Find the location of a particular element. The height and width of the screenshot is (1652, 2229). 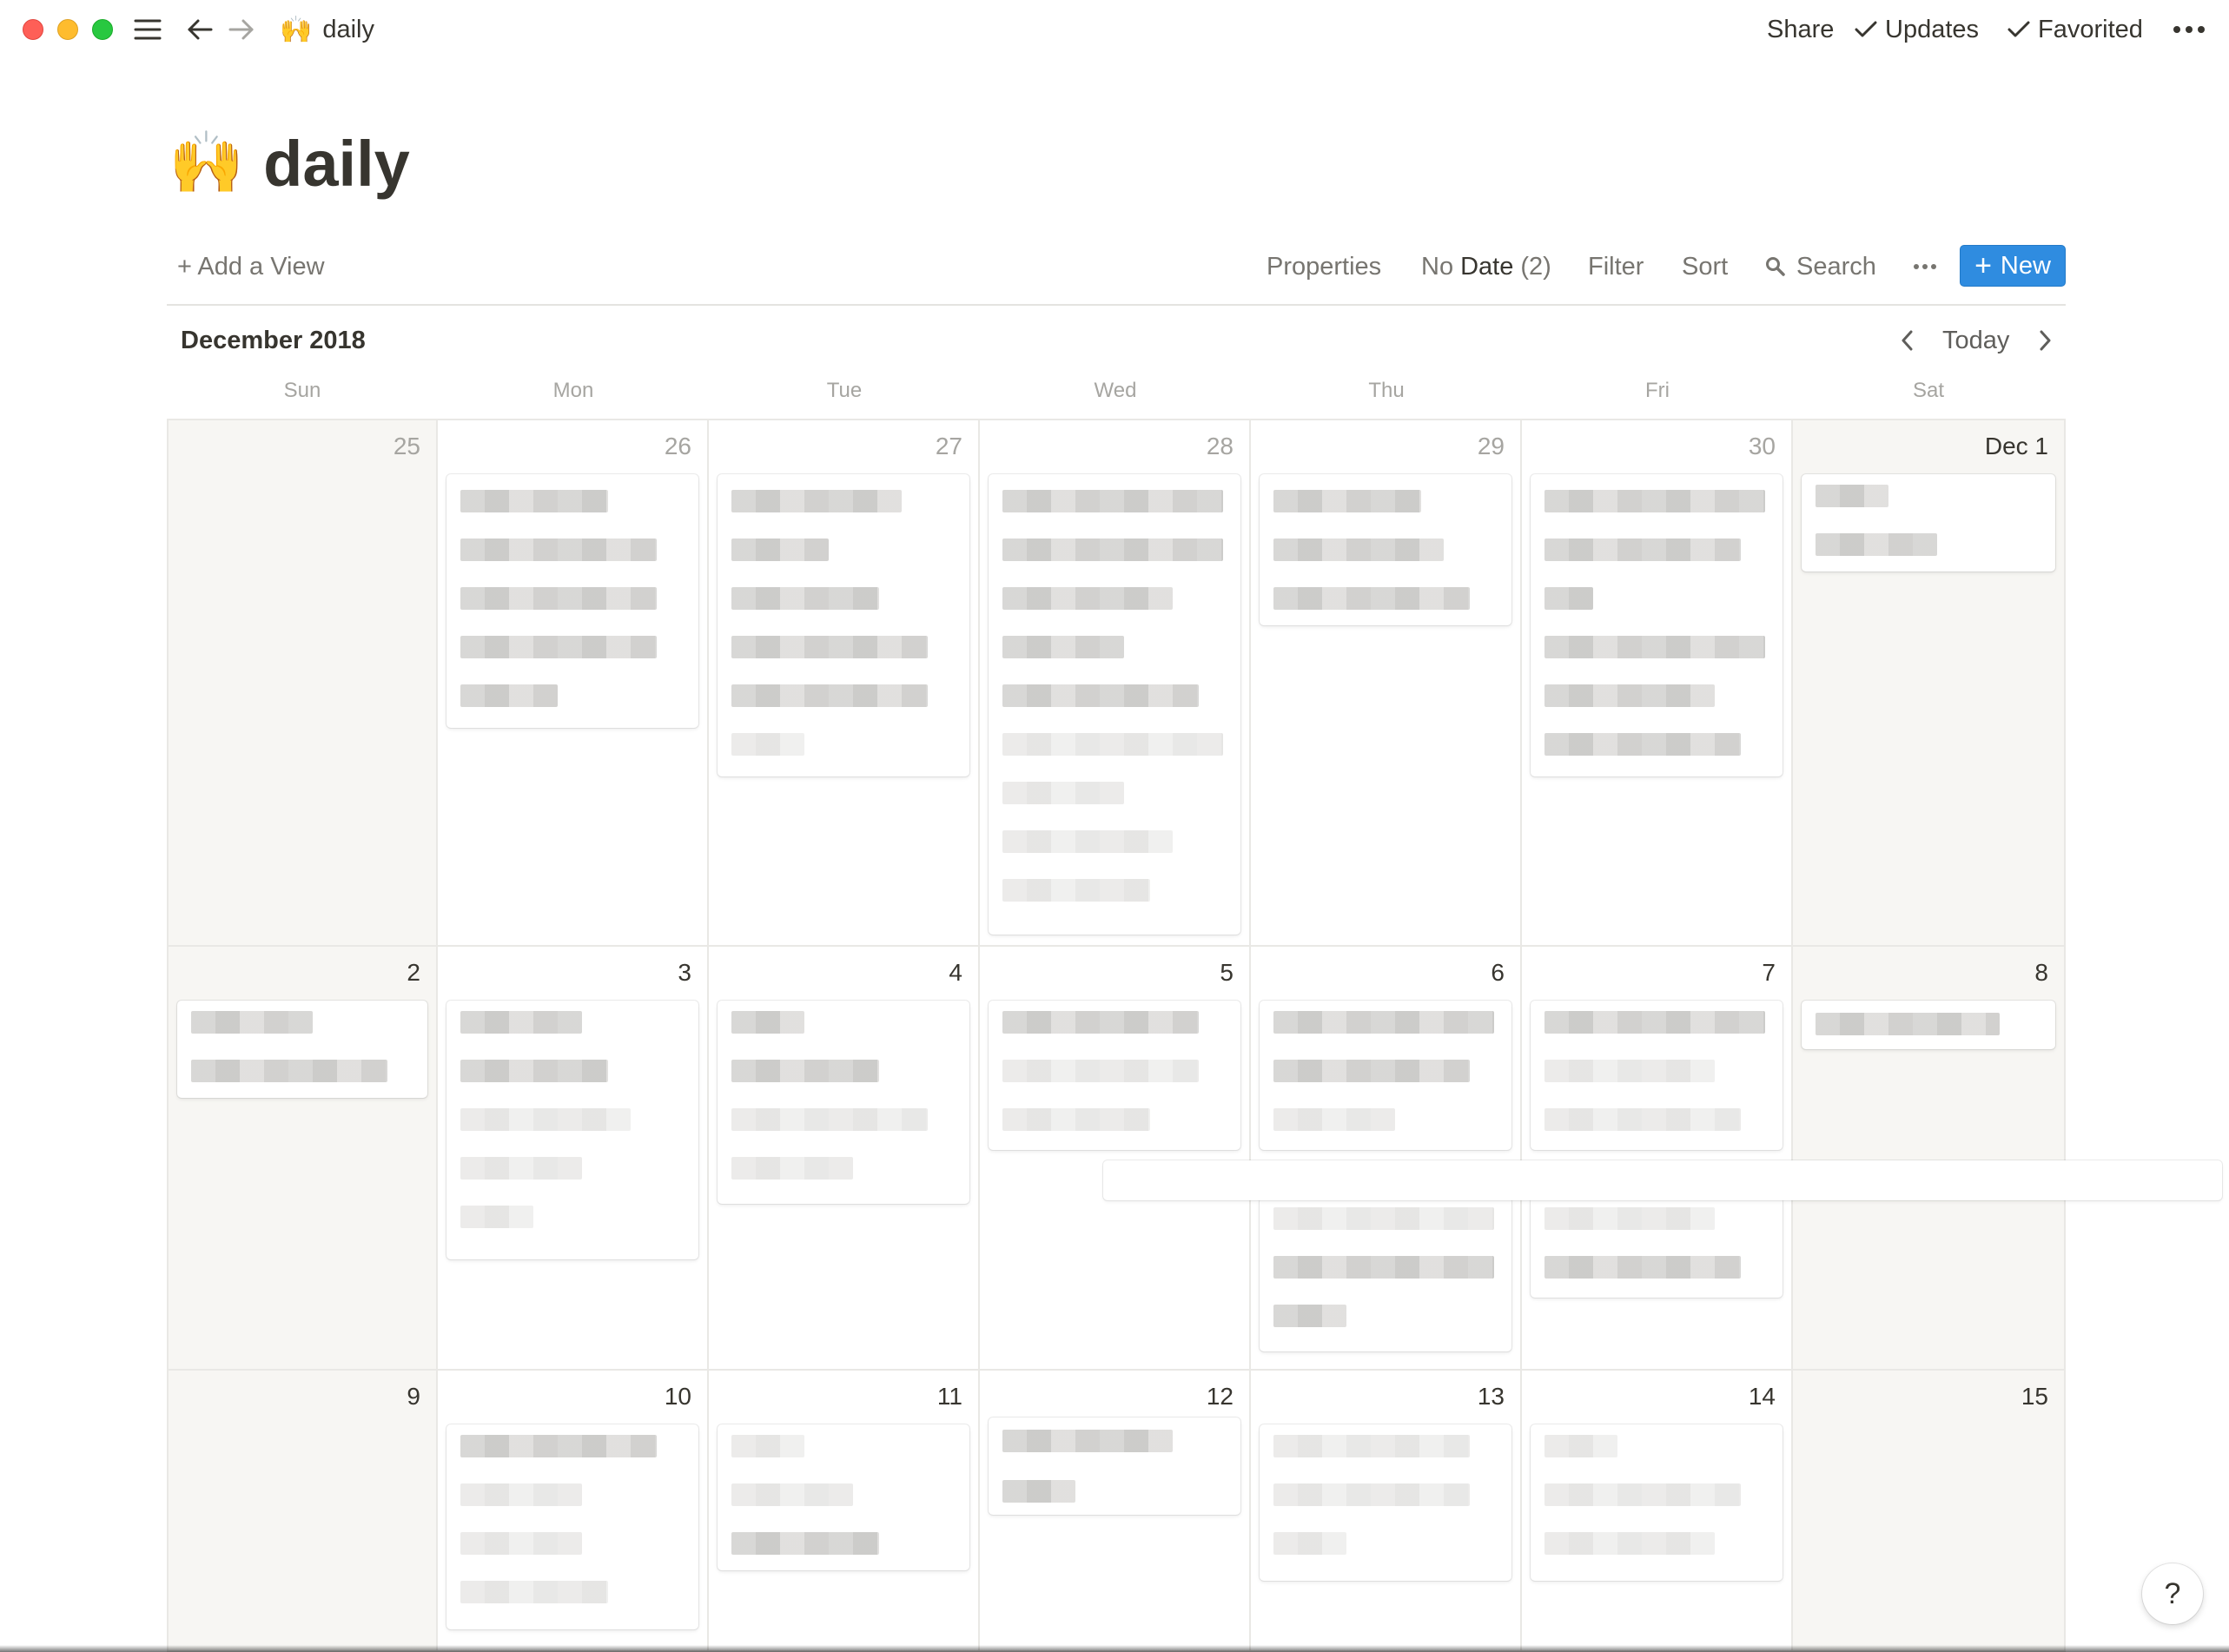

view-more-icon is located at coordinates (1925, 266).